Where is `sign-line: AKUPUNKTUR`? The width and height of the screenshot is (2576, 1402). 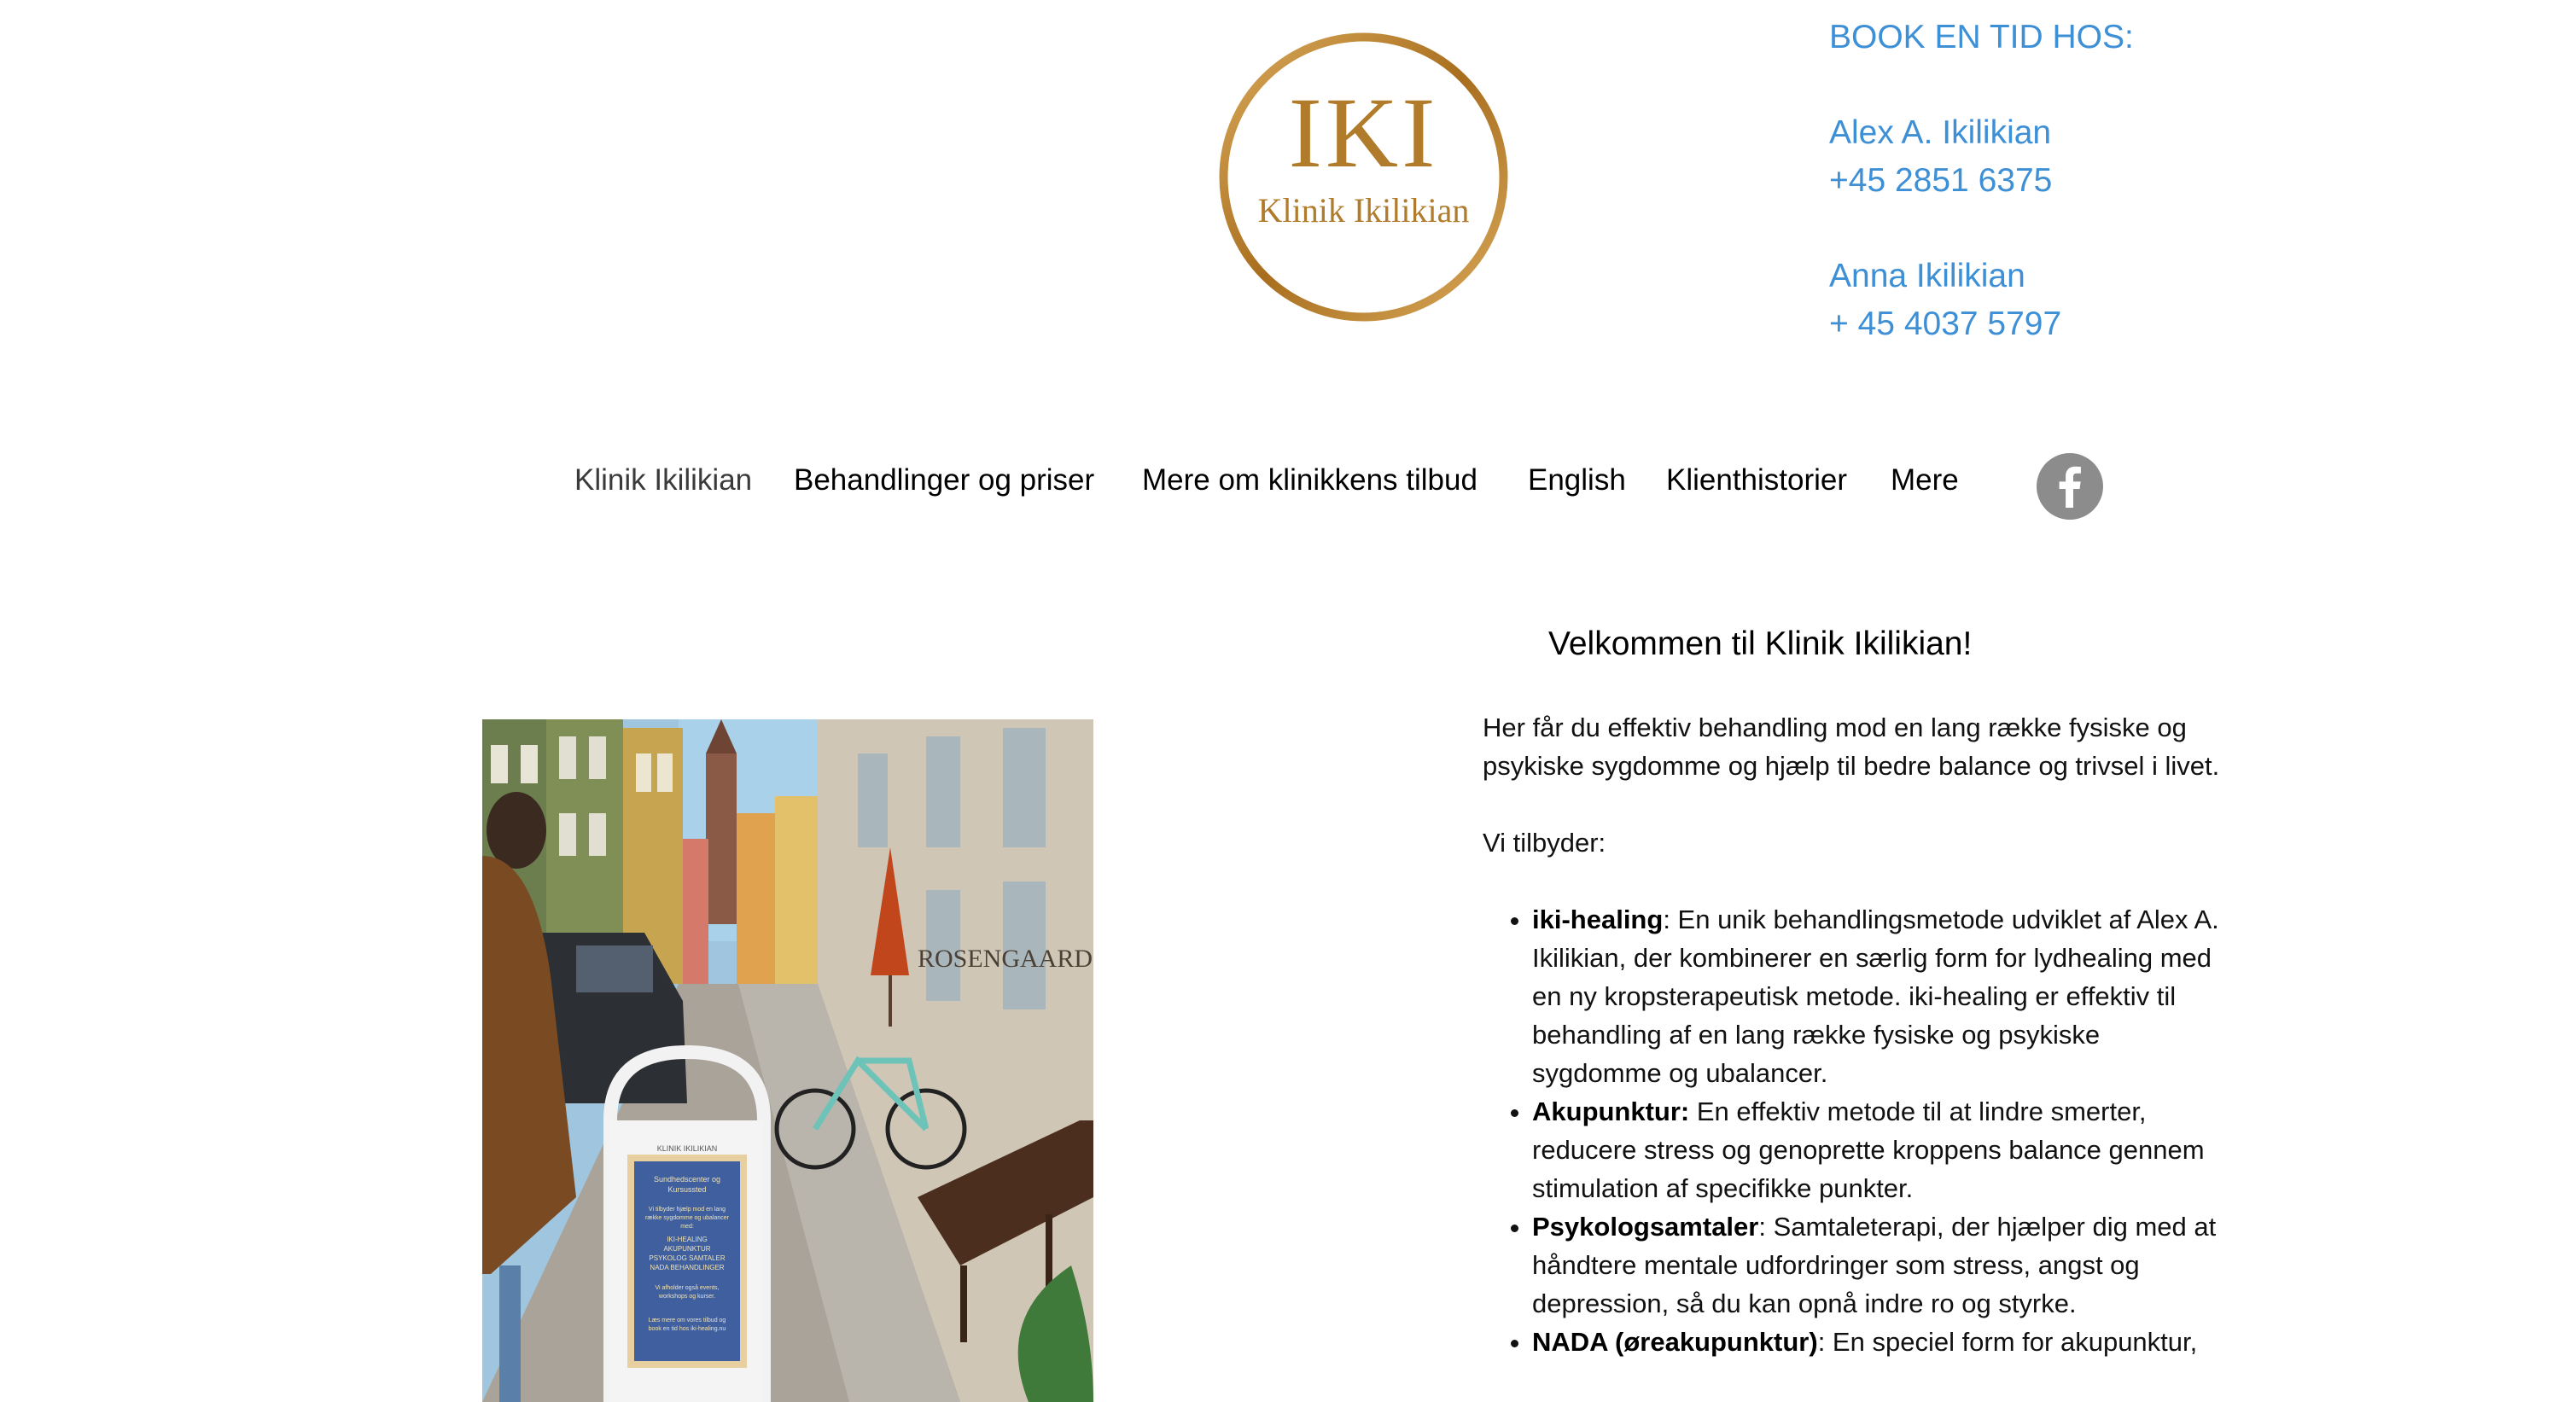
sign-line: AKUPUNKTUR is located at coordinates (686, 1249).